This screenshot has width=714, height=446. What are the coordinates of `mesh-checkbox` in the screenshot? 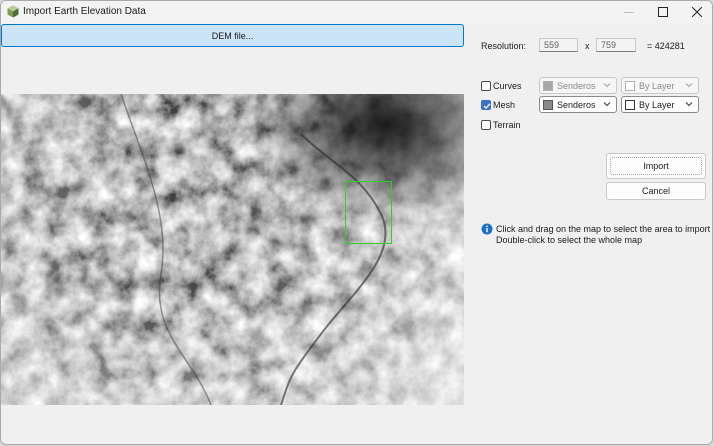 It's located at (486, 105).